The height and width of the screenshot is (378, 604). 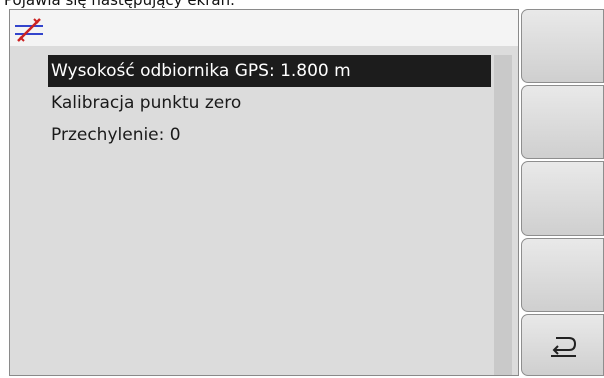 What do you see at coordinates (269, 71) in the screenshot?
I see `list-item-gps-receiver-height: Wysokość odbiornika GPS: 1.800 m` at bounding box center [269, 71].